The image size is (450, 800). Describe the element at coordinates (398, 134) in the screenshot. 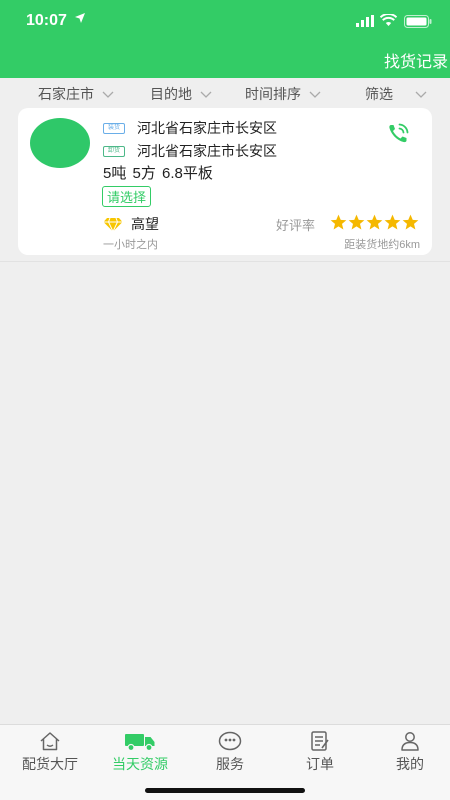

I see `phone-call-icon` at that location.